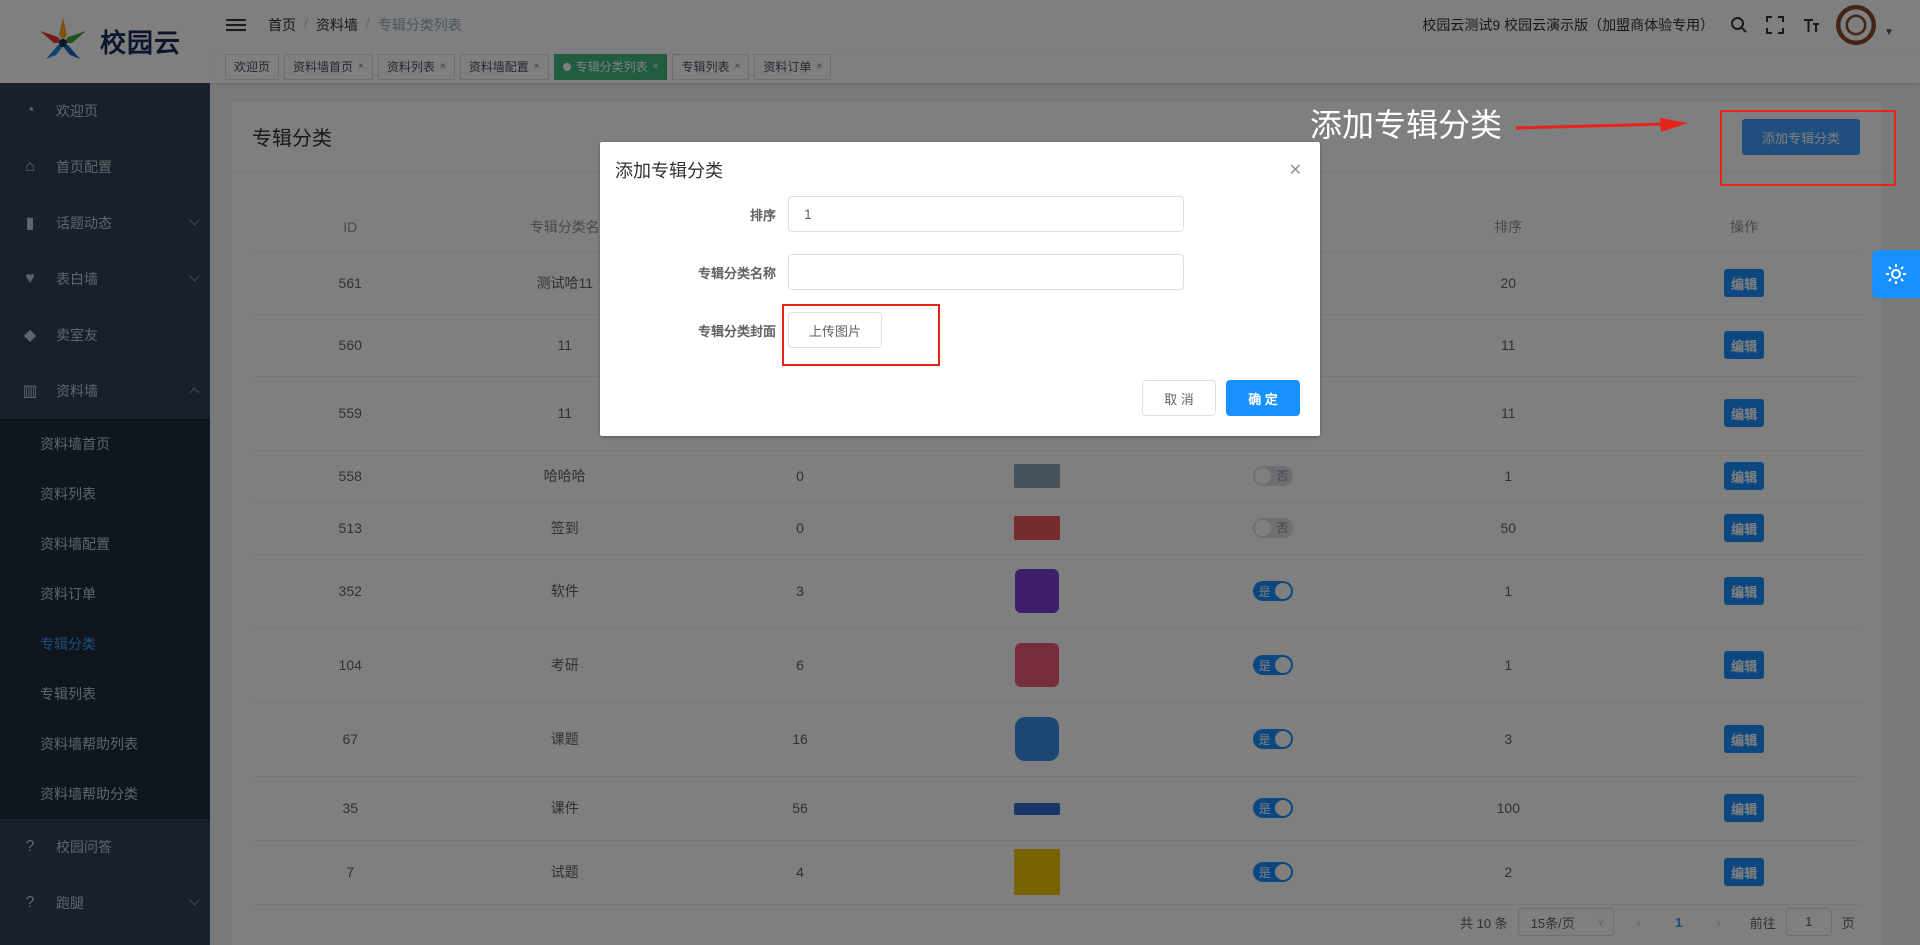 The width and height of the screenshot is (1920, 945). What do you see at coordinates (960, 330) in the screenshot?
I see `form-row-cover: 专辑分类封面 上传图片` at bounding box center [960, 330].